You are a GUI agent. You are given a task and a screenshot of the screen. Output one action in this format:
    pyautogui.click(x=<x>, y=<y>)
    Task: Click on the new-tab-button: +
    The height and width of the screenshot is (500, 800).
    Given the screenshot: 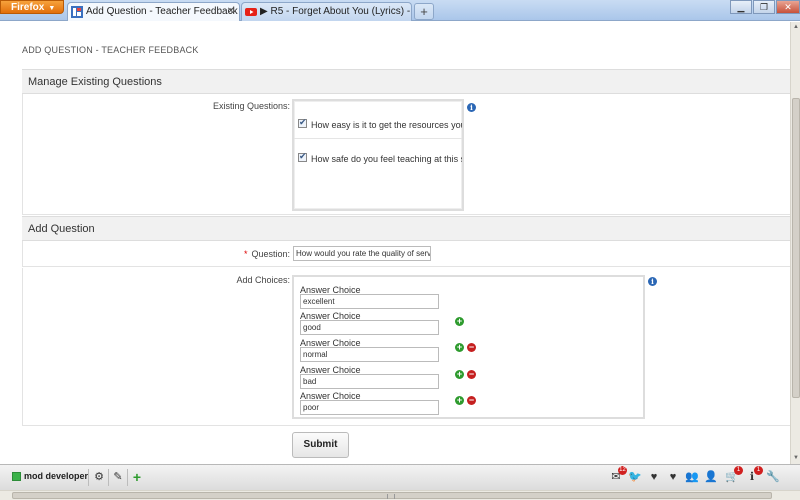 What is the action you would take?
    pyautogui.click(x=424, y=11)
    